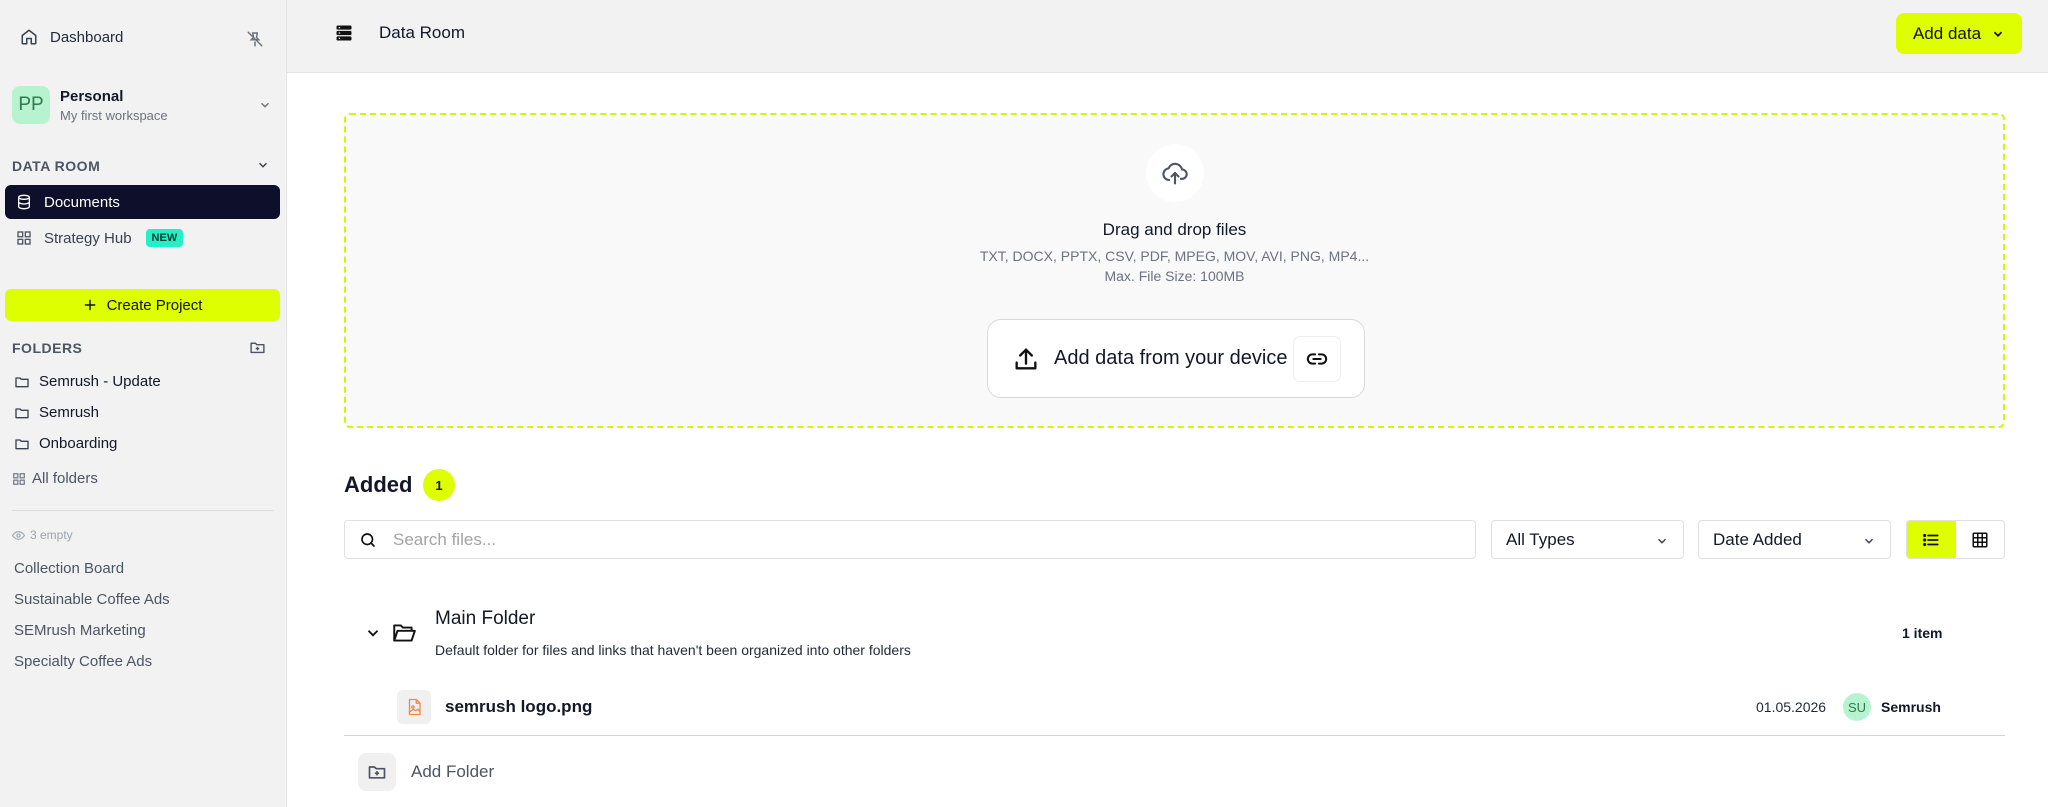 Image resolution: width=2048 pixels, height=807 pixels. What do you see at coordinates (78, 443) in the screenshot?
I see `folder-label: Onboarding` at bounding box center [78, 443].